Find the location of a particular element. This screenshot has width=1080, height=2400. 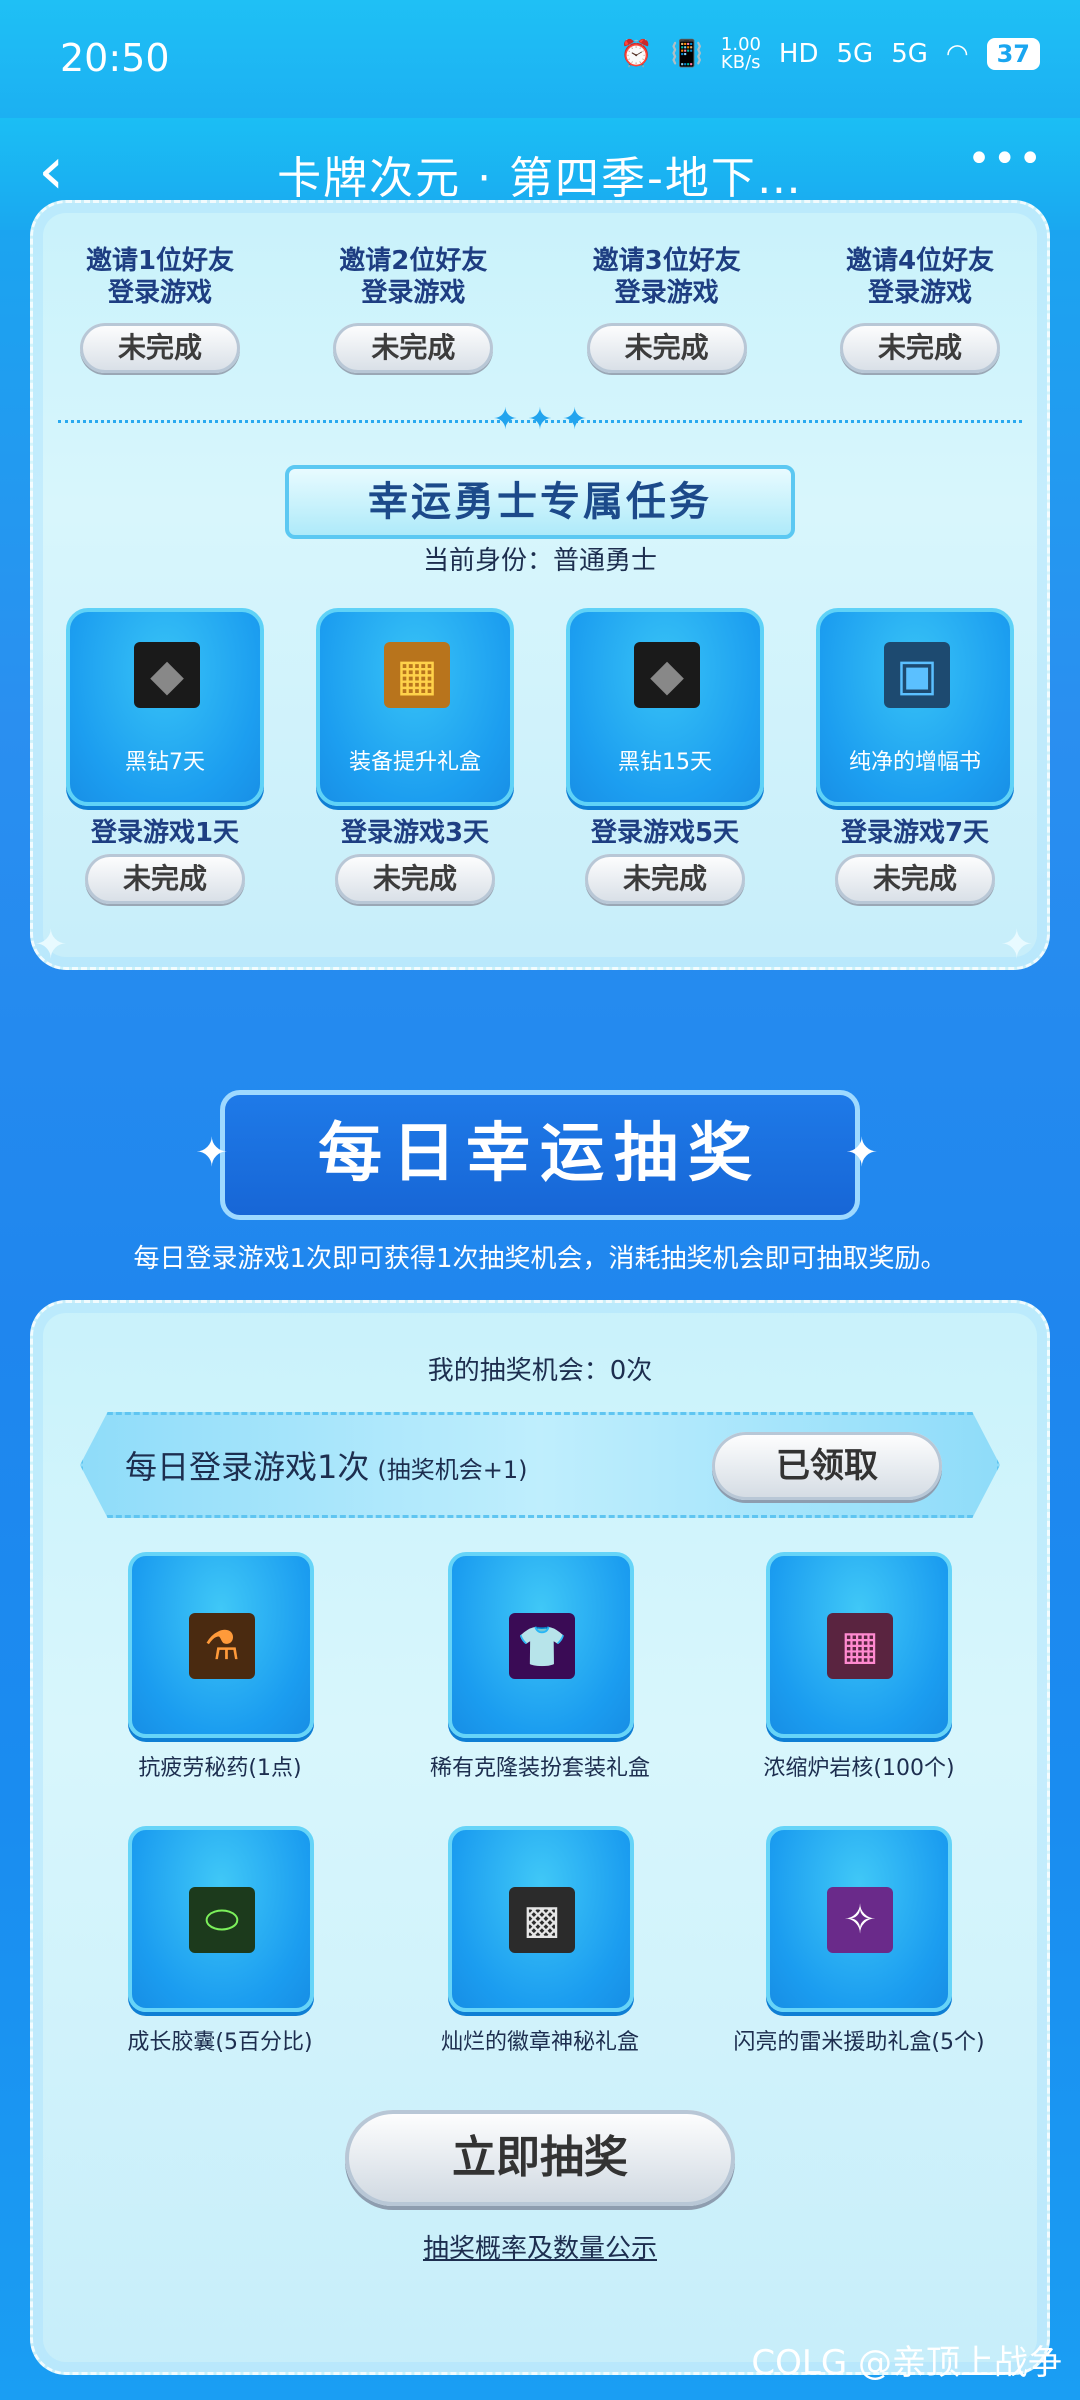

network-speed: 1.00 KB/s is located at coordinates (740, 53).